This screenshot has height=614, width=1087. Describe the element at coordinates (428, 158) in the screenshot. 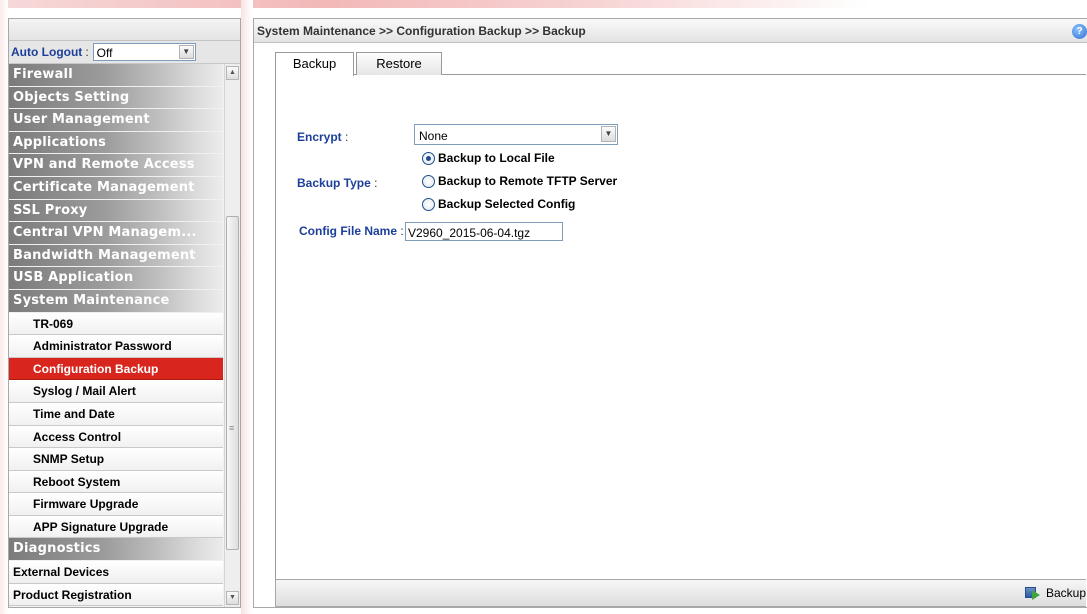

I see `radio-checked-icon` at that location.